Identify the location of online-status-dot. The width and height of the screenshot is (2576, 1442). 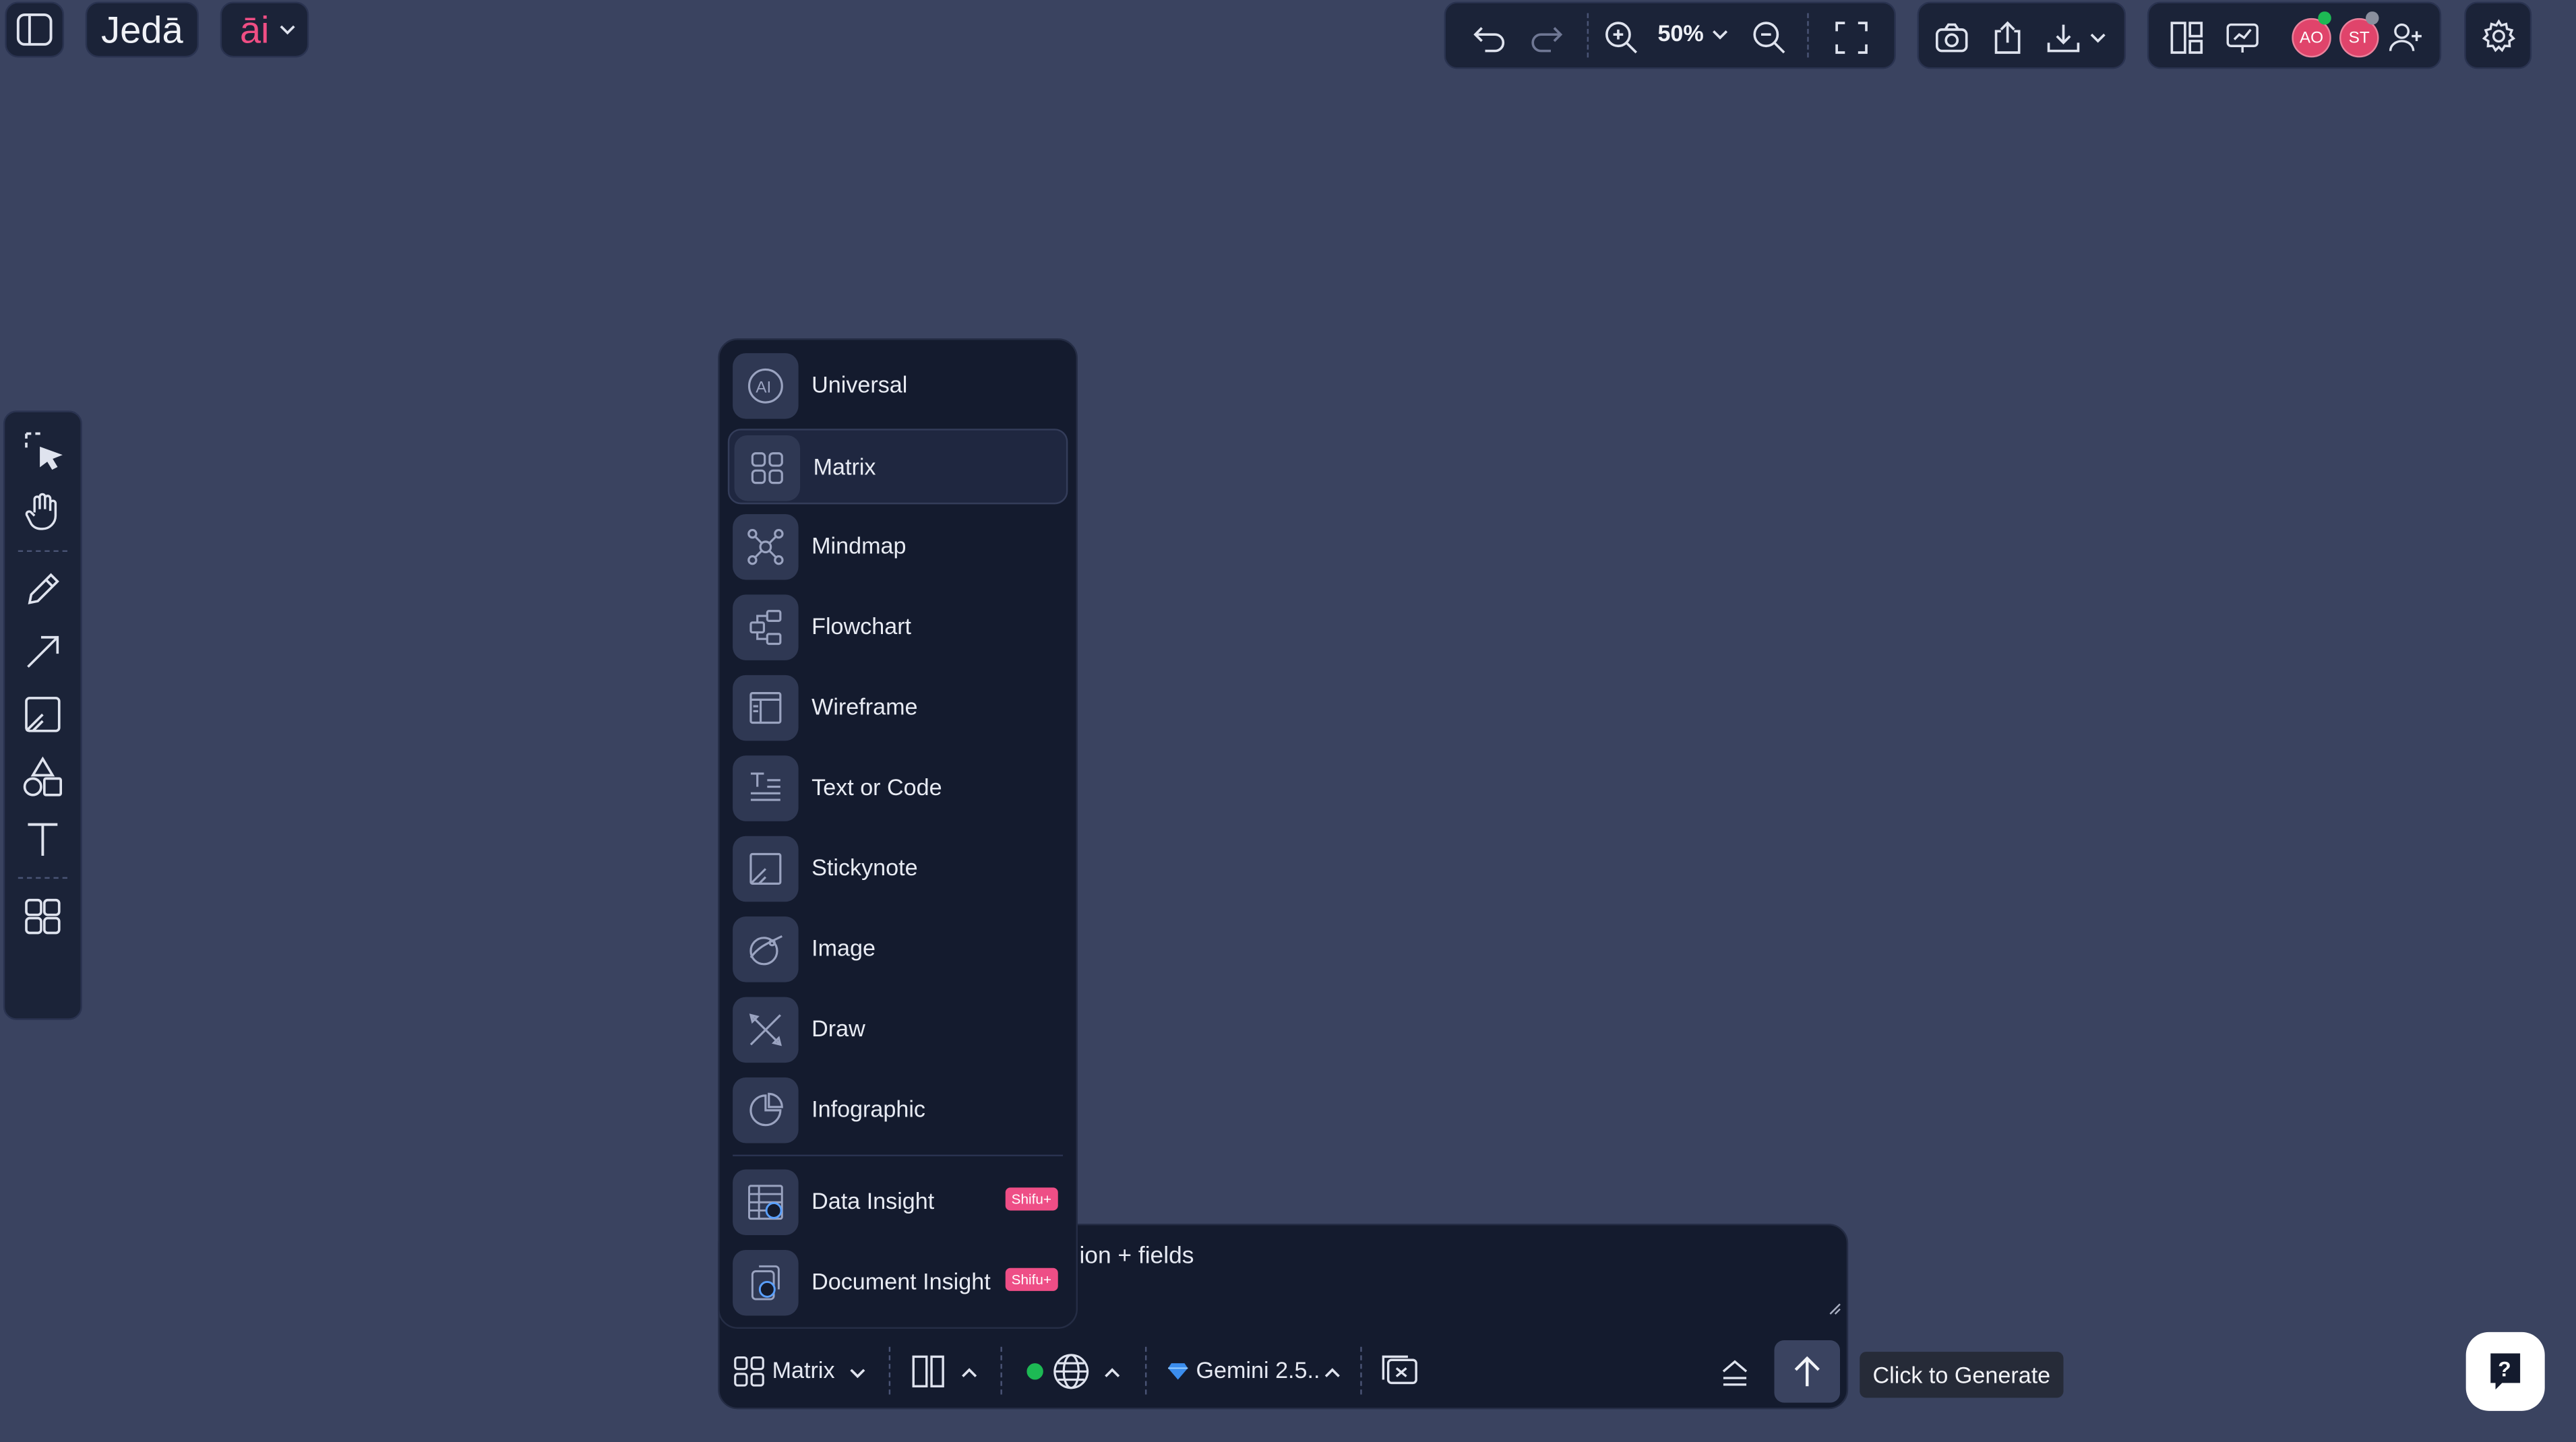
(2325, 18).